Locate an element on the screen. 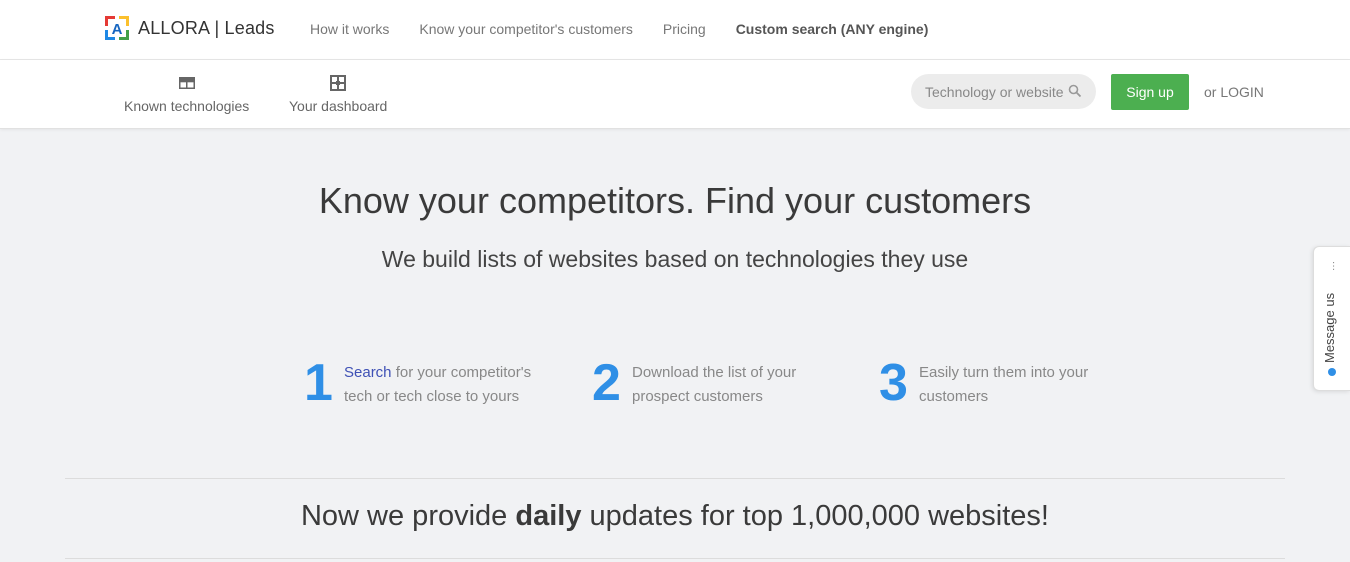 This screenshot has width=1350, height=562. step-description: Easily turn them into your customers is located at coordinates (1004, 384).